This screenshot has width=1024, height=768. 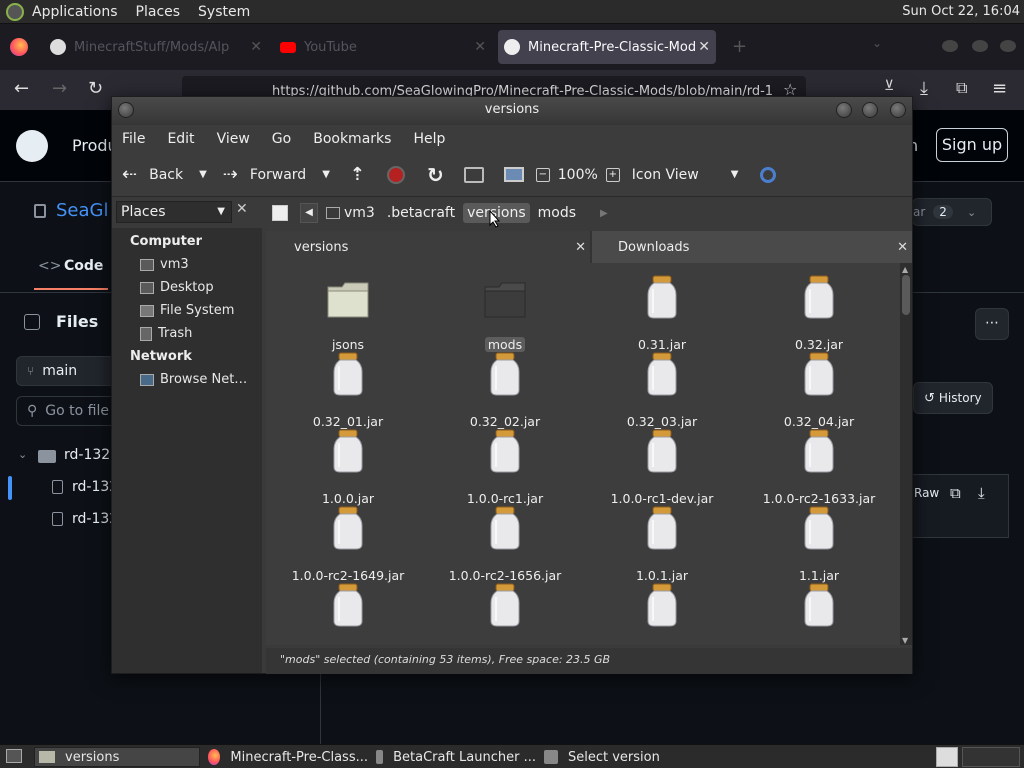 I want to click on computer-icon, so click(x=513, y=174).